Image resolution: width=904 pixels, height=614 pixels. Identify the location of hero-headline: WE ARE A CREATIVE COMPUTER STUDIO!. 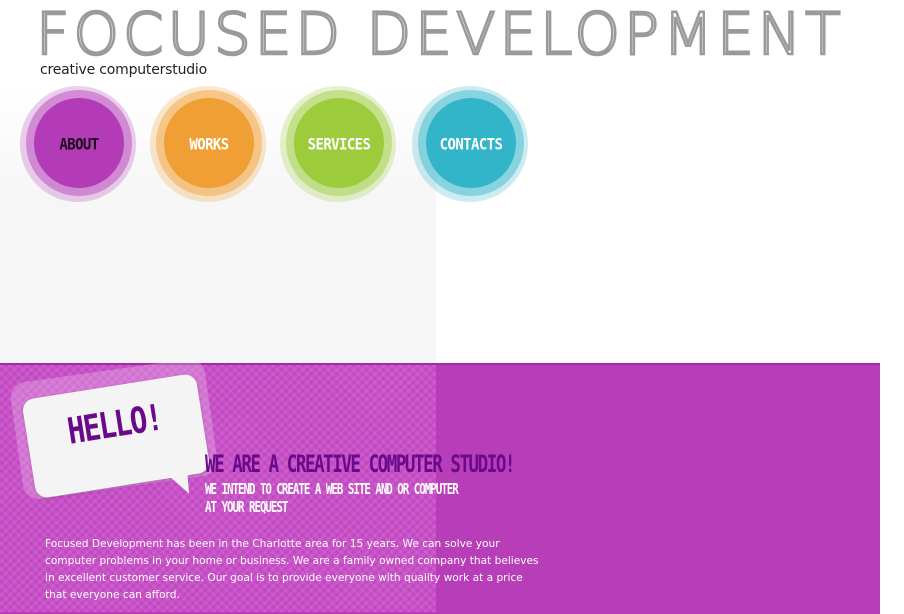
(360, 464).